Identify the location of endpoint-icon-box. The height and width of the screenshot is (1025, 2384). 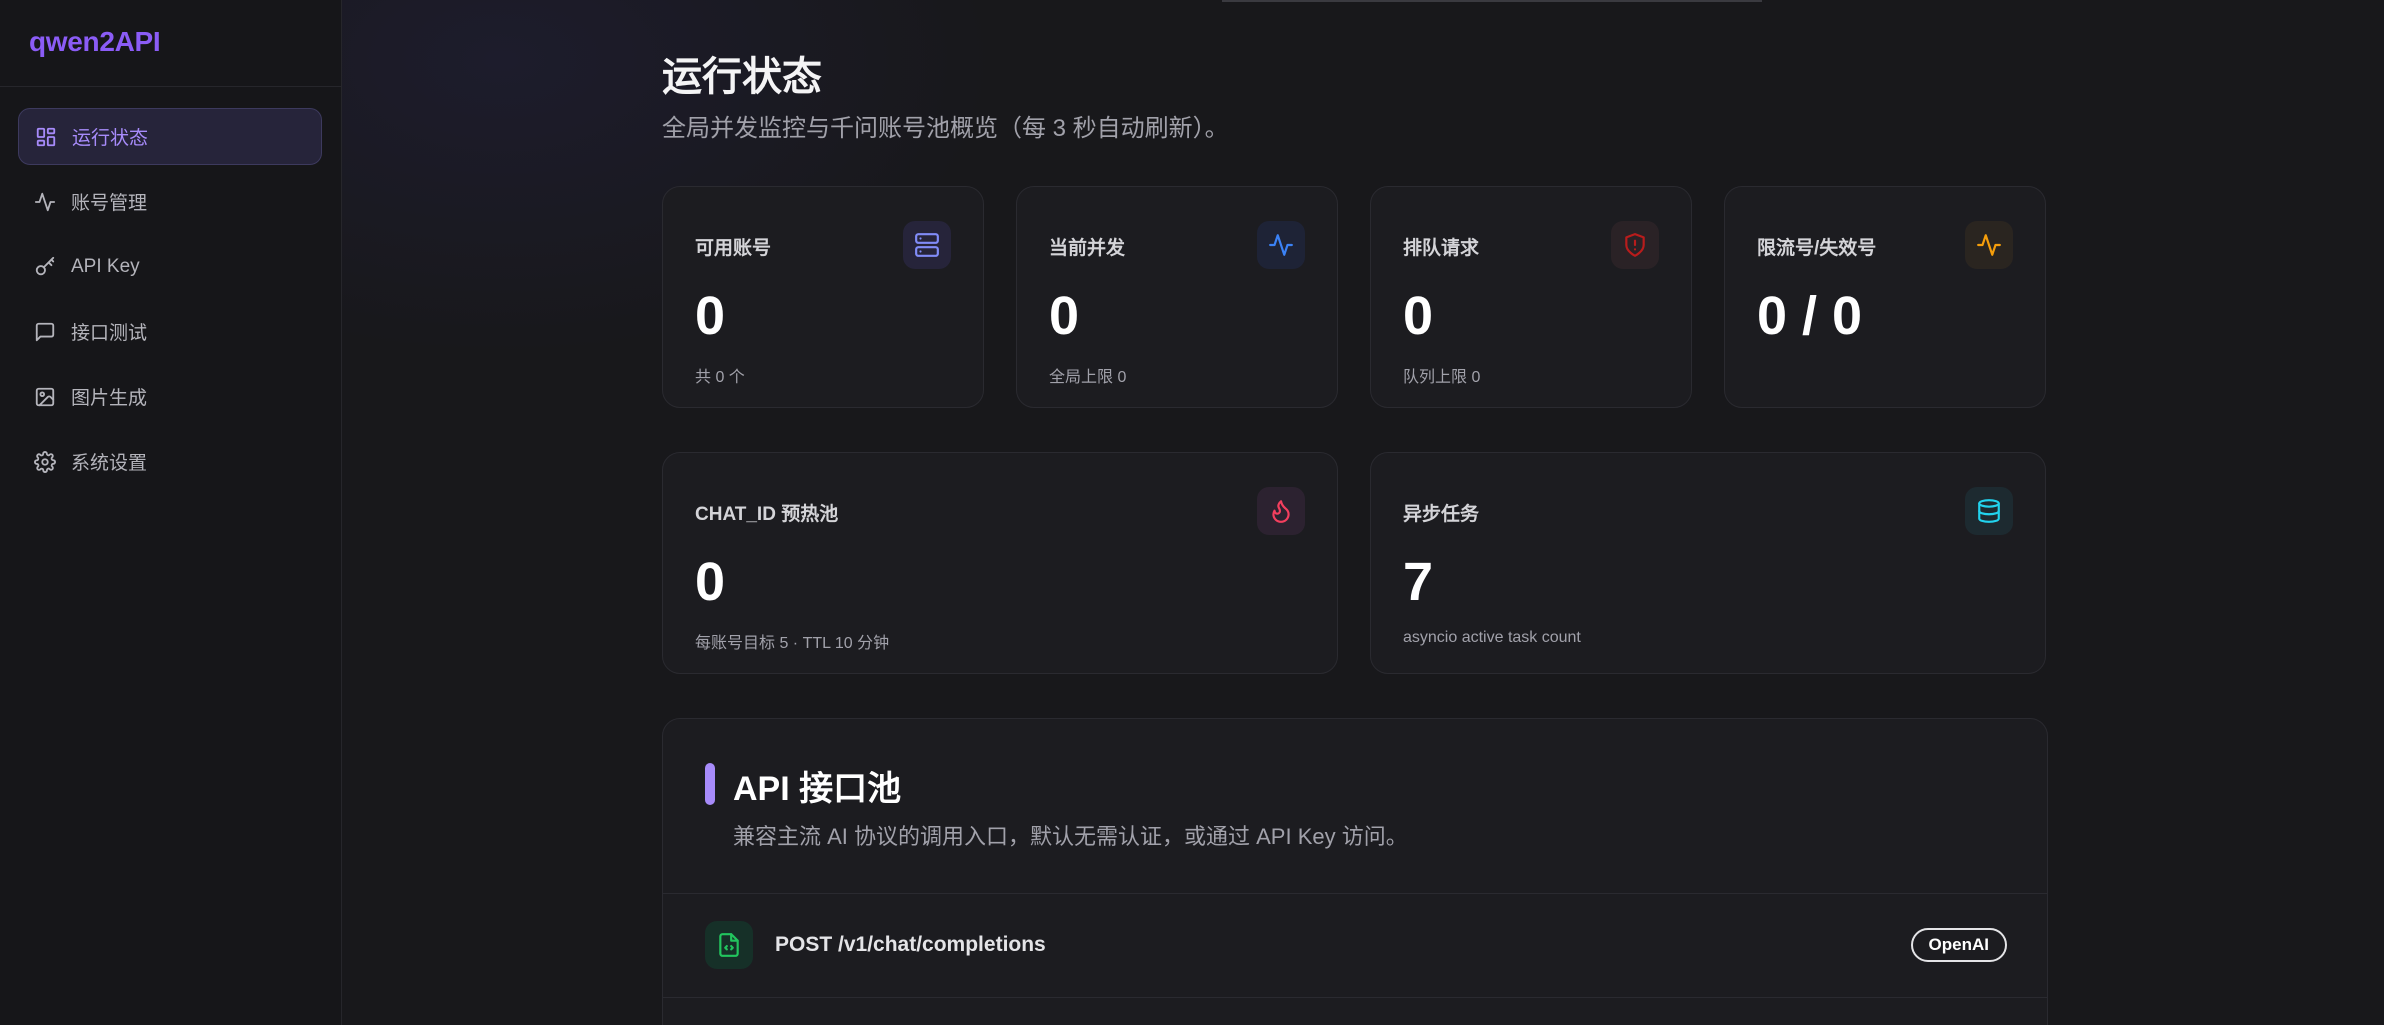
(729, 945).